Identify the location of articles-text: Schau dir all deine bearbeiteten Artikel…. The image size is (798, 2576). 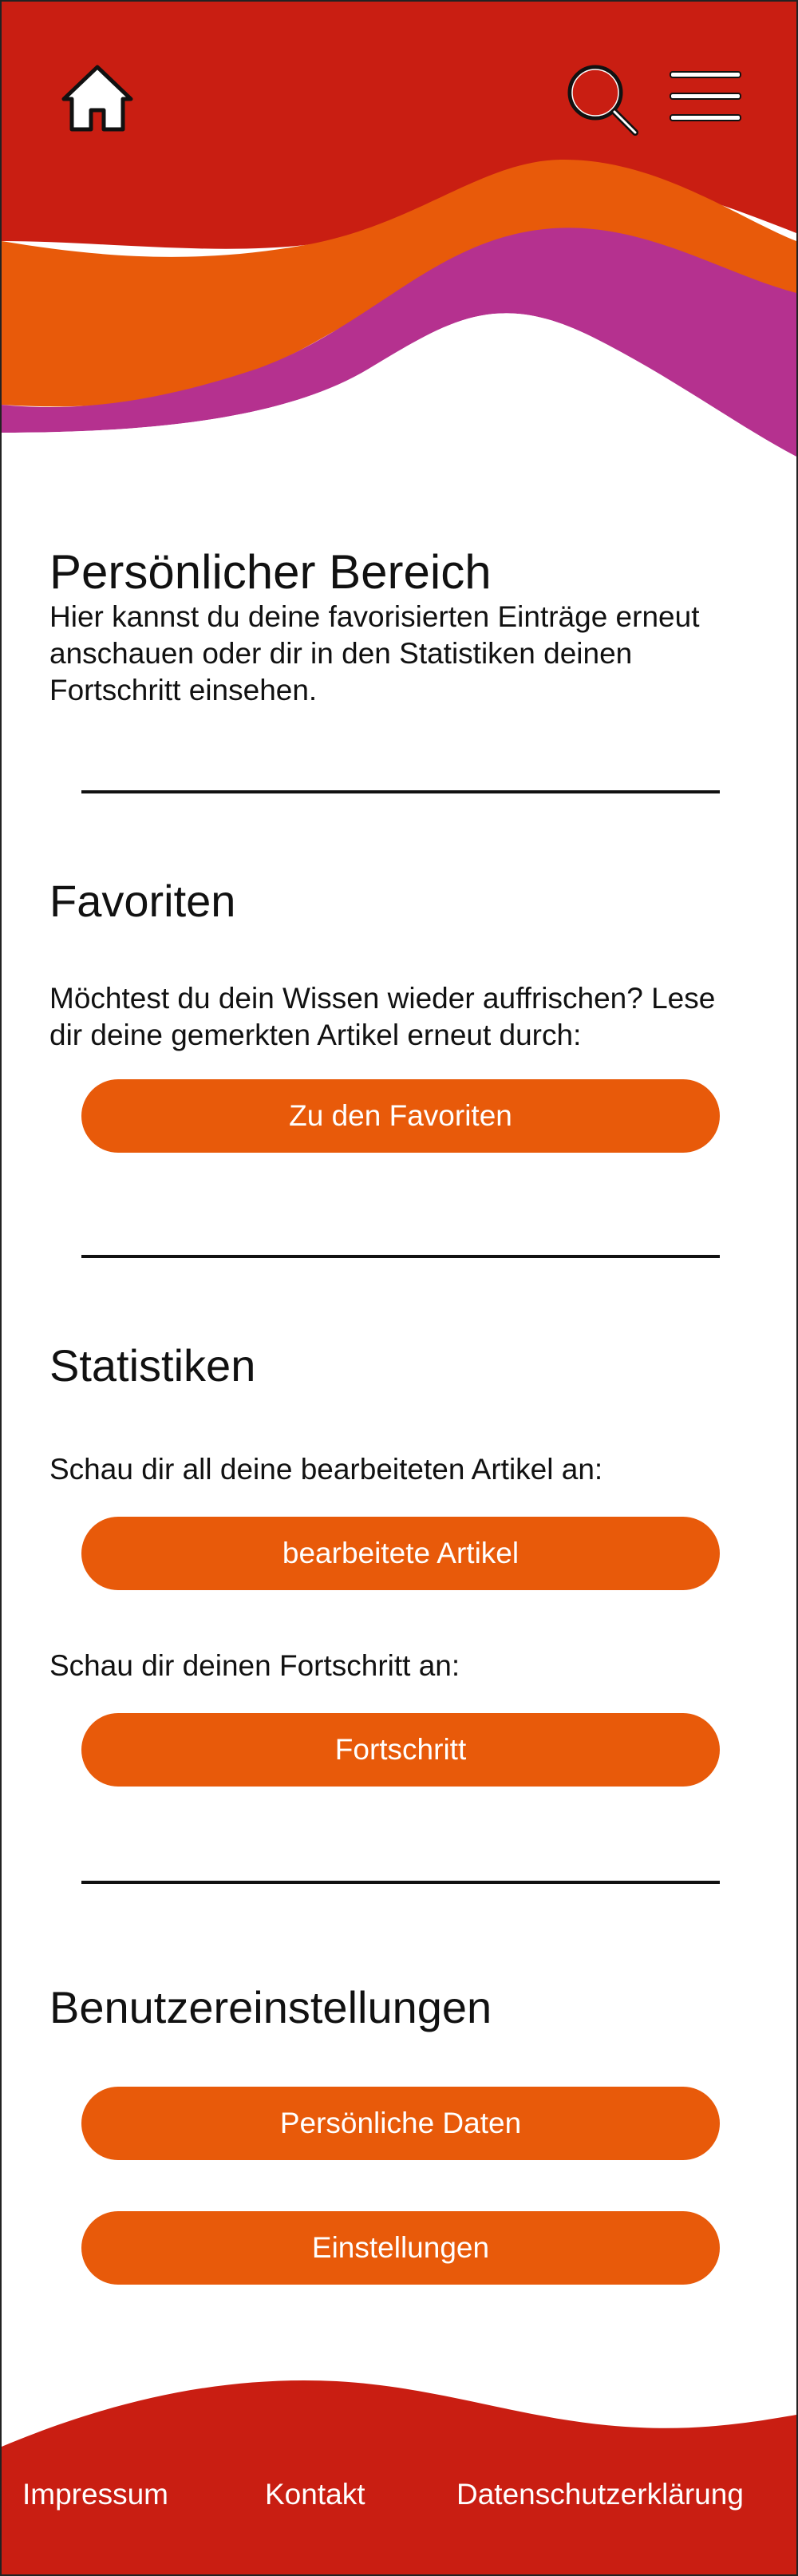
(326, 1470).